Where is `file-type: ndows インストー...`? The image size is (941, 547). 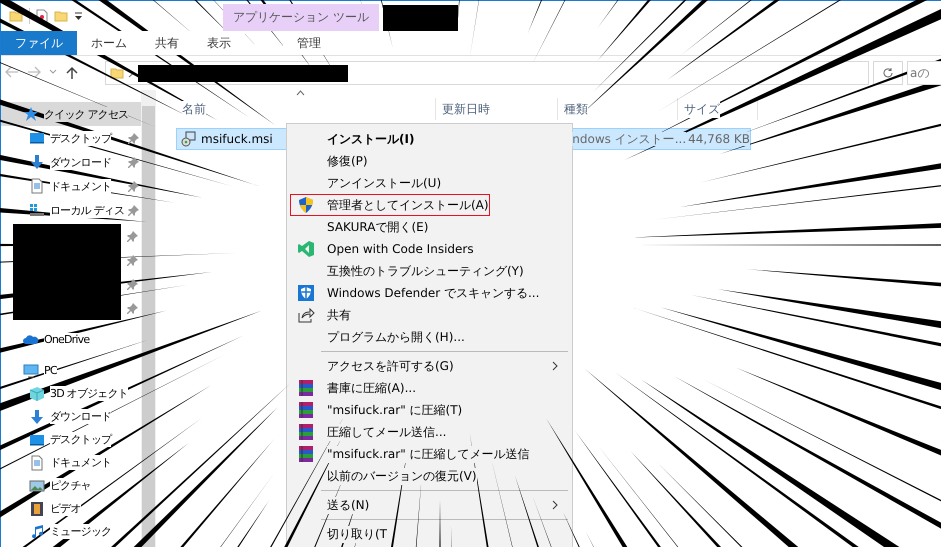
file-type: ndows インストー... is located at coordinates (629, 139).